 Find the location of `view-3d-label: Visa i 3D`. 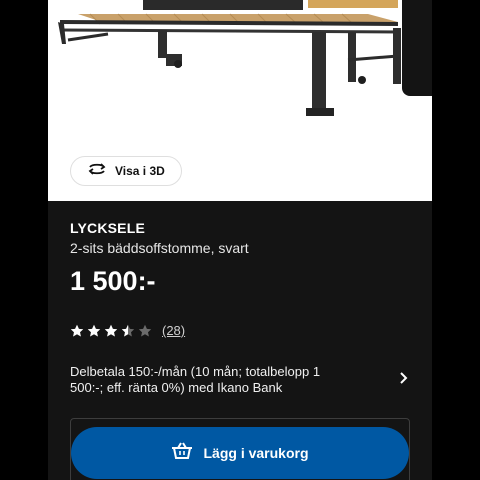

view-3d-label: Visa i 3D is located at coordinates (140, 171).